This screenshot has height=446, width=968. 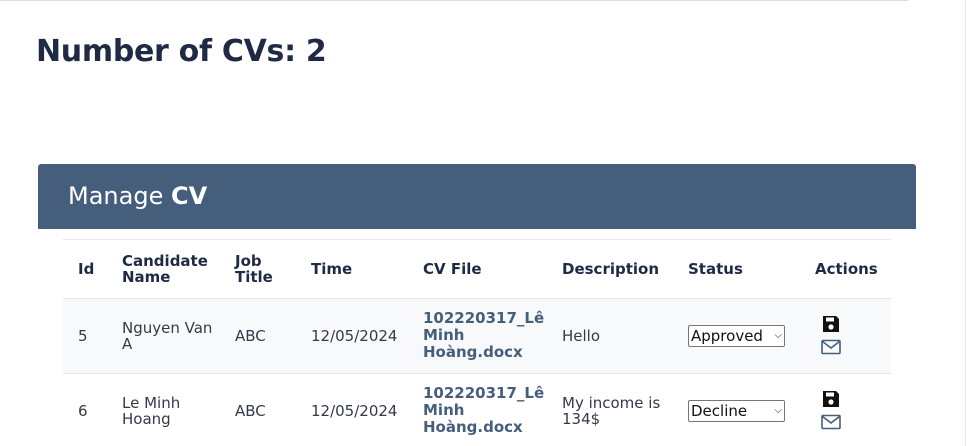 I want to click on header-title-prefix: Manage, so click(x=116, y=196).